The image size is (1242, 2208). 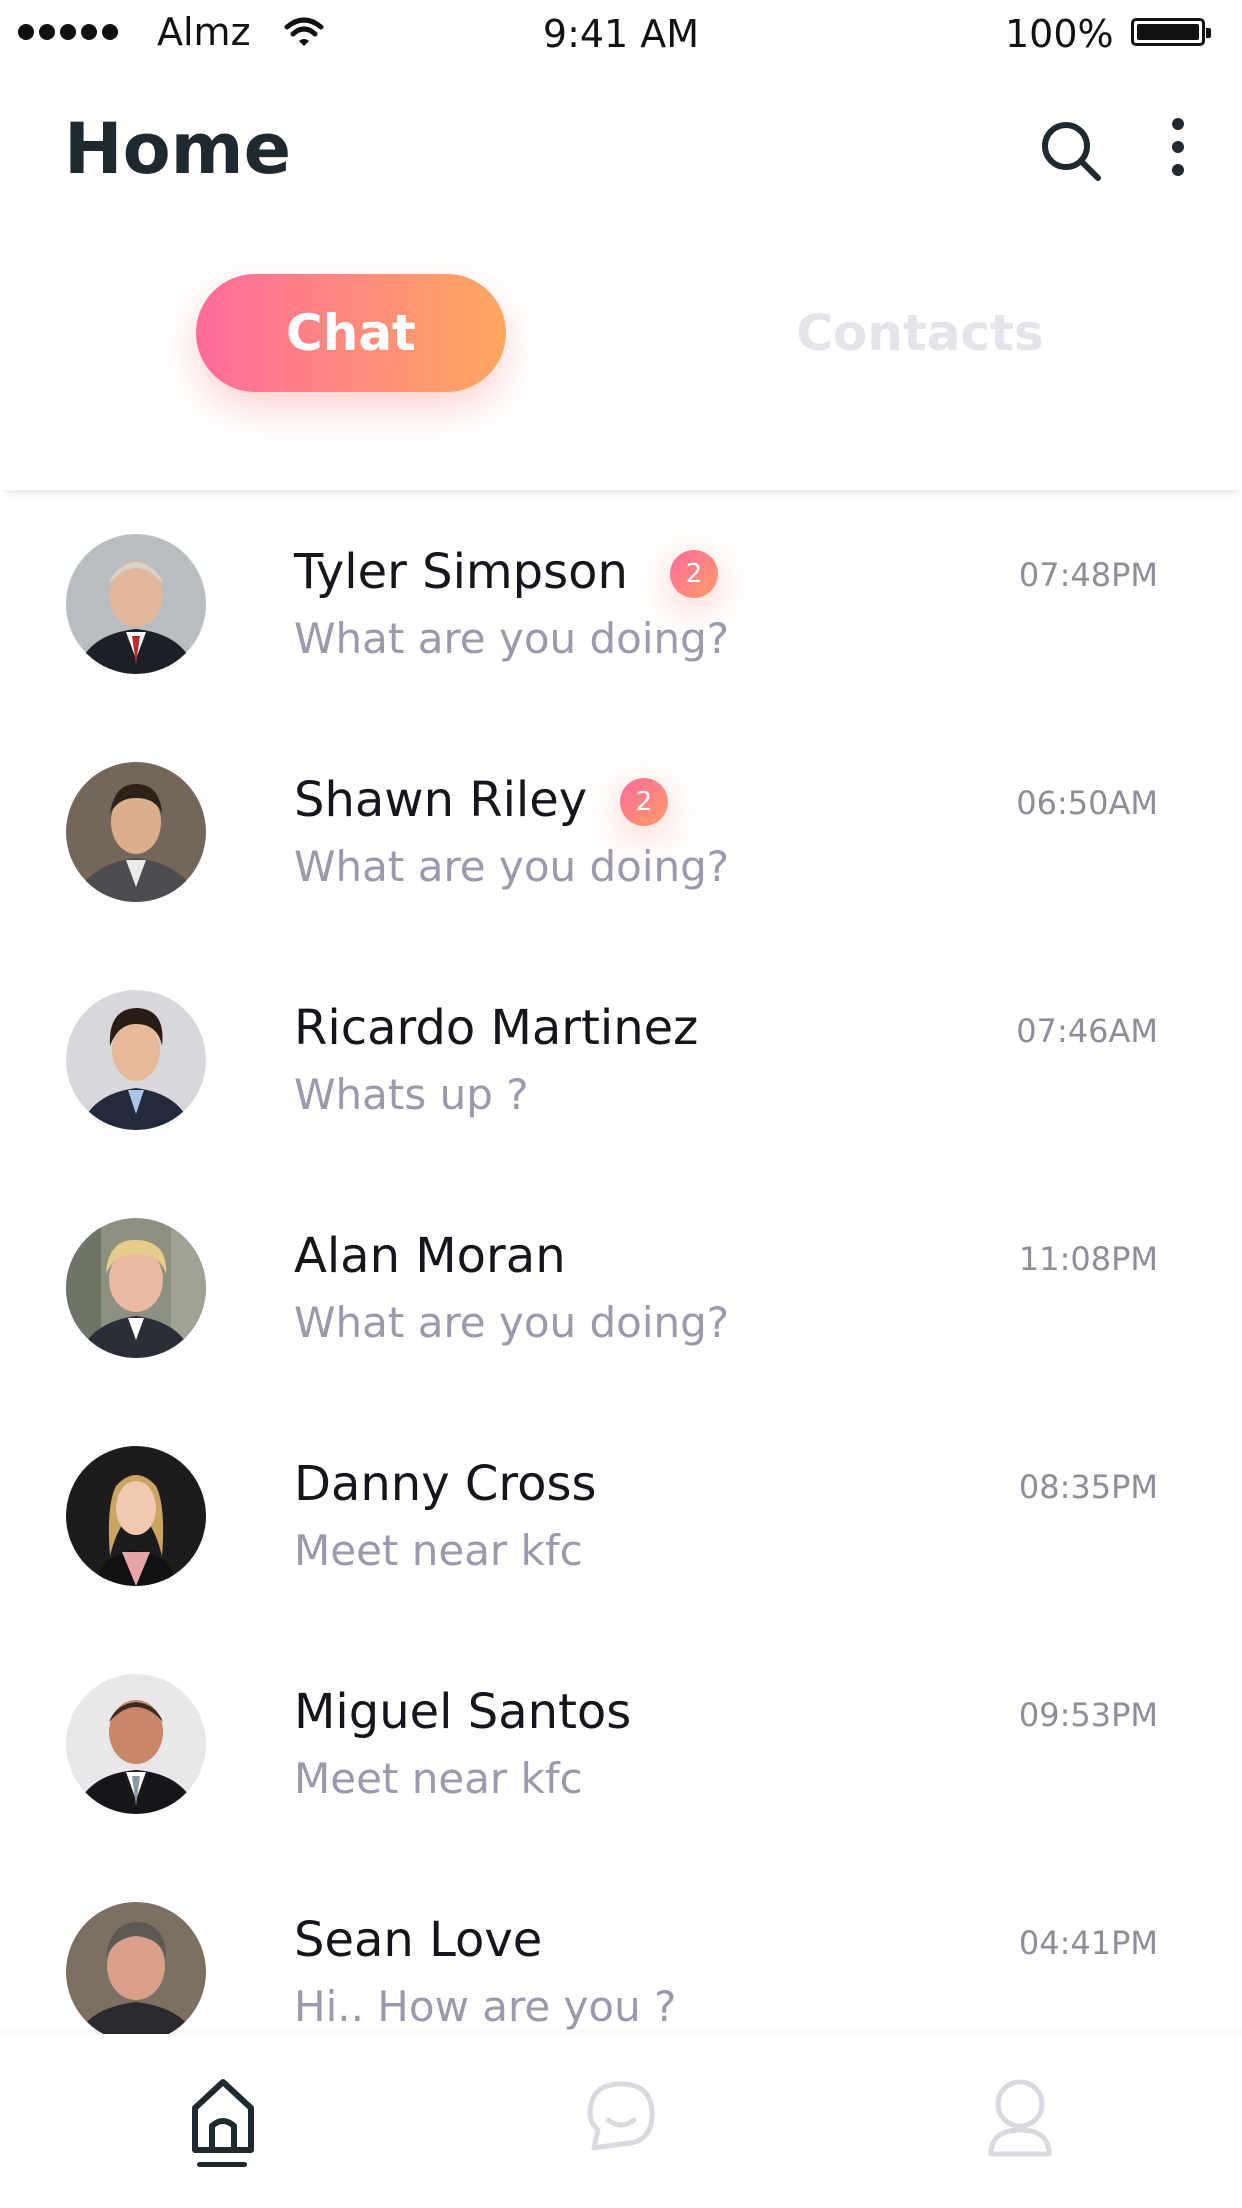 What do you see at coordinates (1088, 1259) in the screenshot?
I see `message-time: 11:08PM` at bounding box center [1088, 1259].